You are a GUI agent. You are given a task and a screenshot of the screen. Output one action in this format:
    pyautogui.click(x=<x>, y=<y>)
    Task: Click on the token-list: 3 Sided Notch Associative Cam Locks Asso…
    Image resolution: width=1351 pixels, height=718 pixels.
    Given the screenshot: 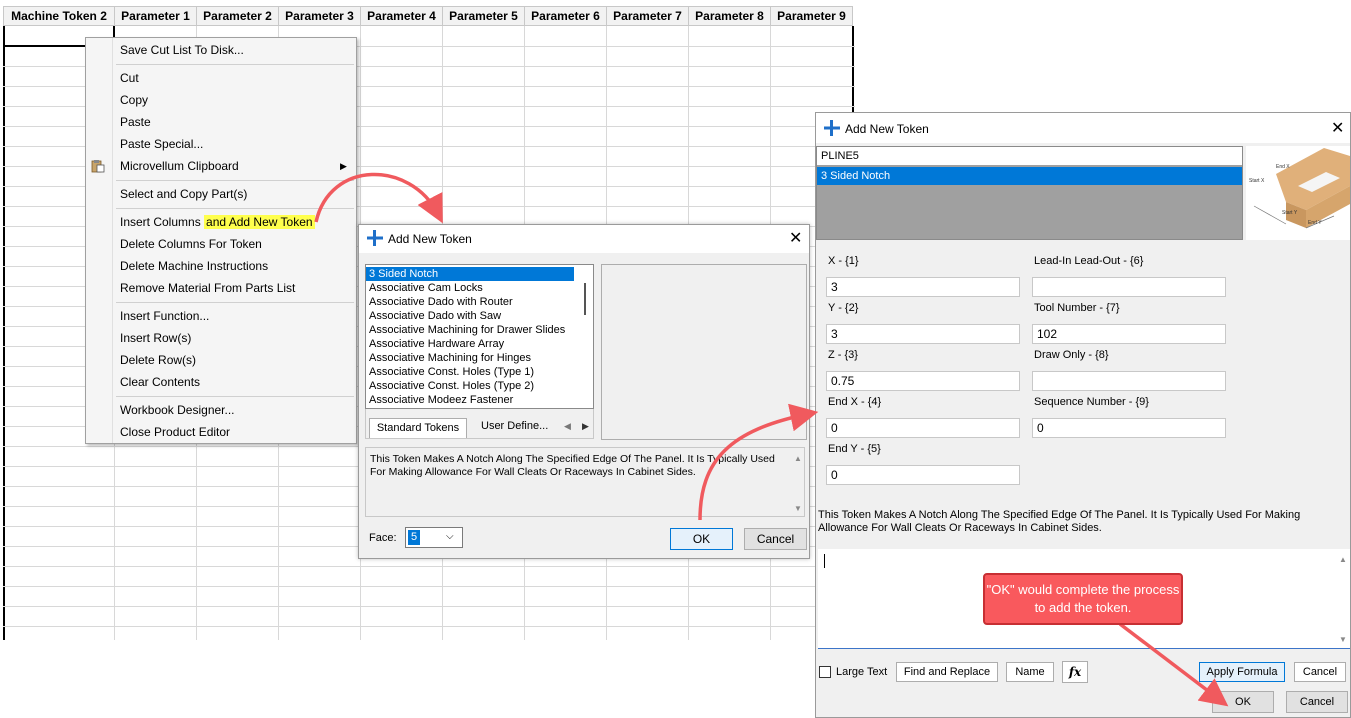 What is the action you would take?
    pyautogui.click(x=479, y=336)
    